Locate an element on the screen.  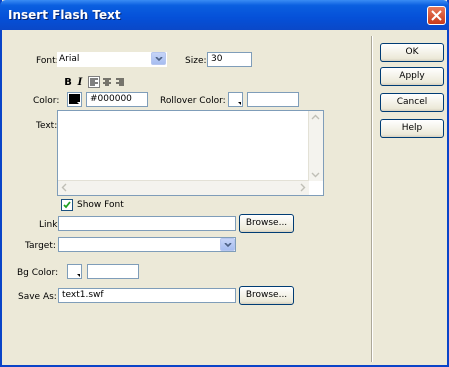
close-icon is located at coordinates (436, 15).